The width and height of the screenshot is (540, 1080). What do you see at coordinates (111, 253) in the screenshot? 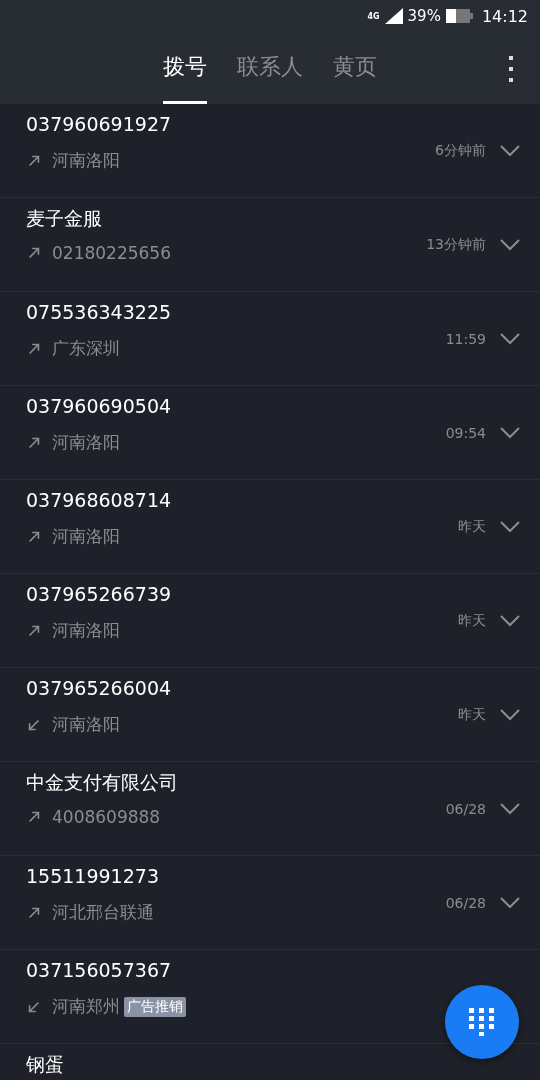
I see `call-detail: 02180225656` at bounding box center [111, 253].